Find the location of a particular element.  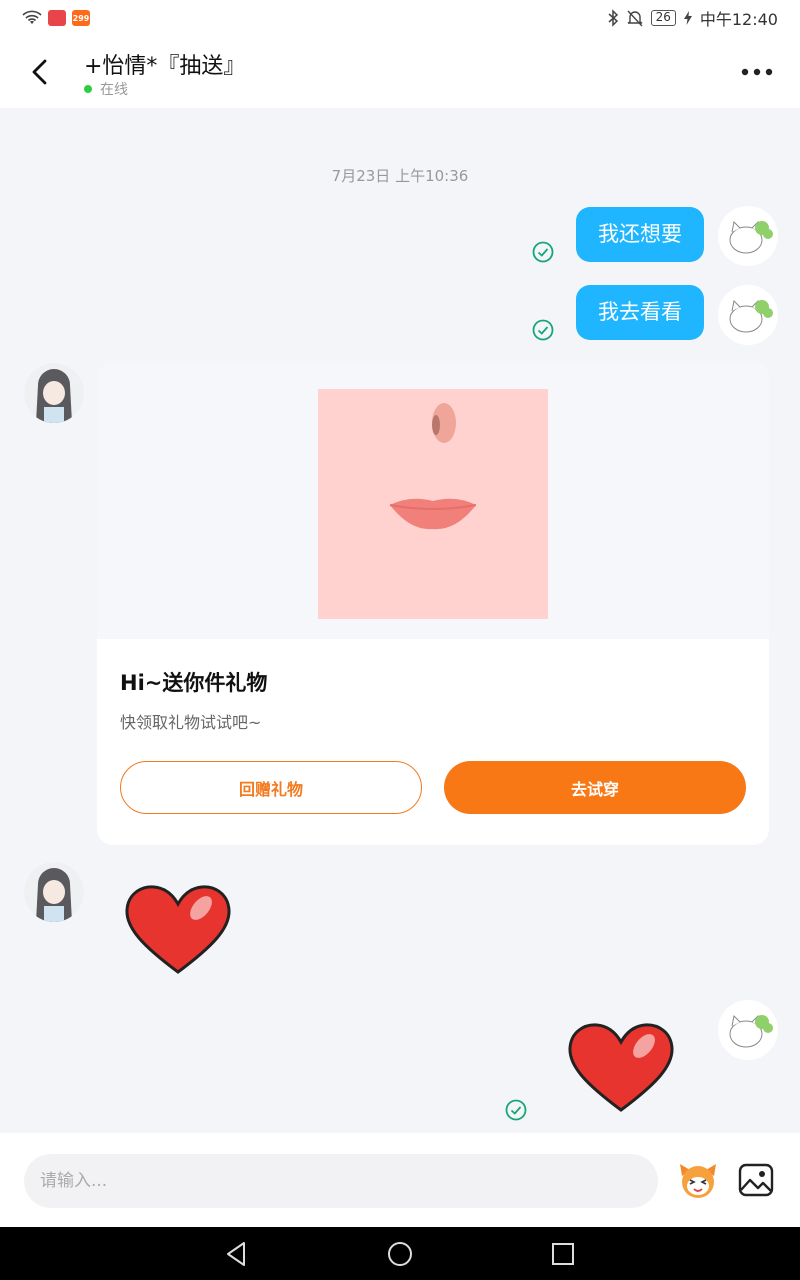

online-dot-icon is located at coordinates (88, 89).